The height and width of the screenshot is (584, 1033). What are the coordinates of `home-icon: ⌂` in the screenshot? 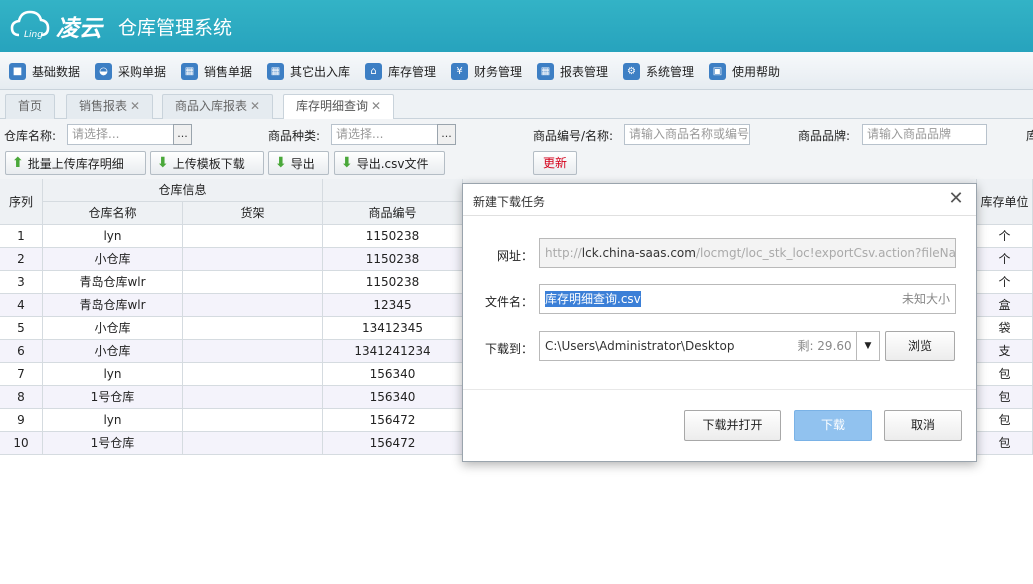 It's located at (373, 71).